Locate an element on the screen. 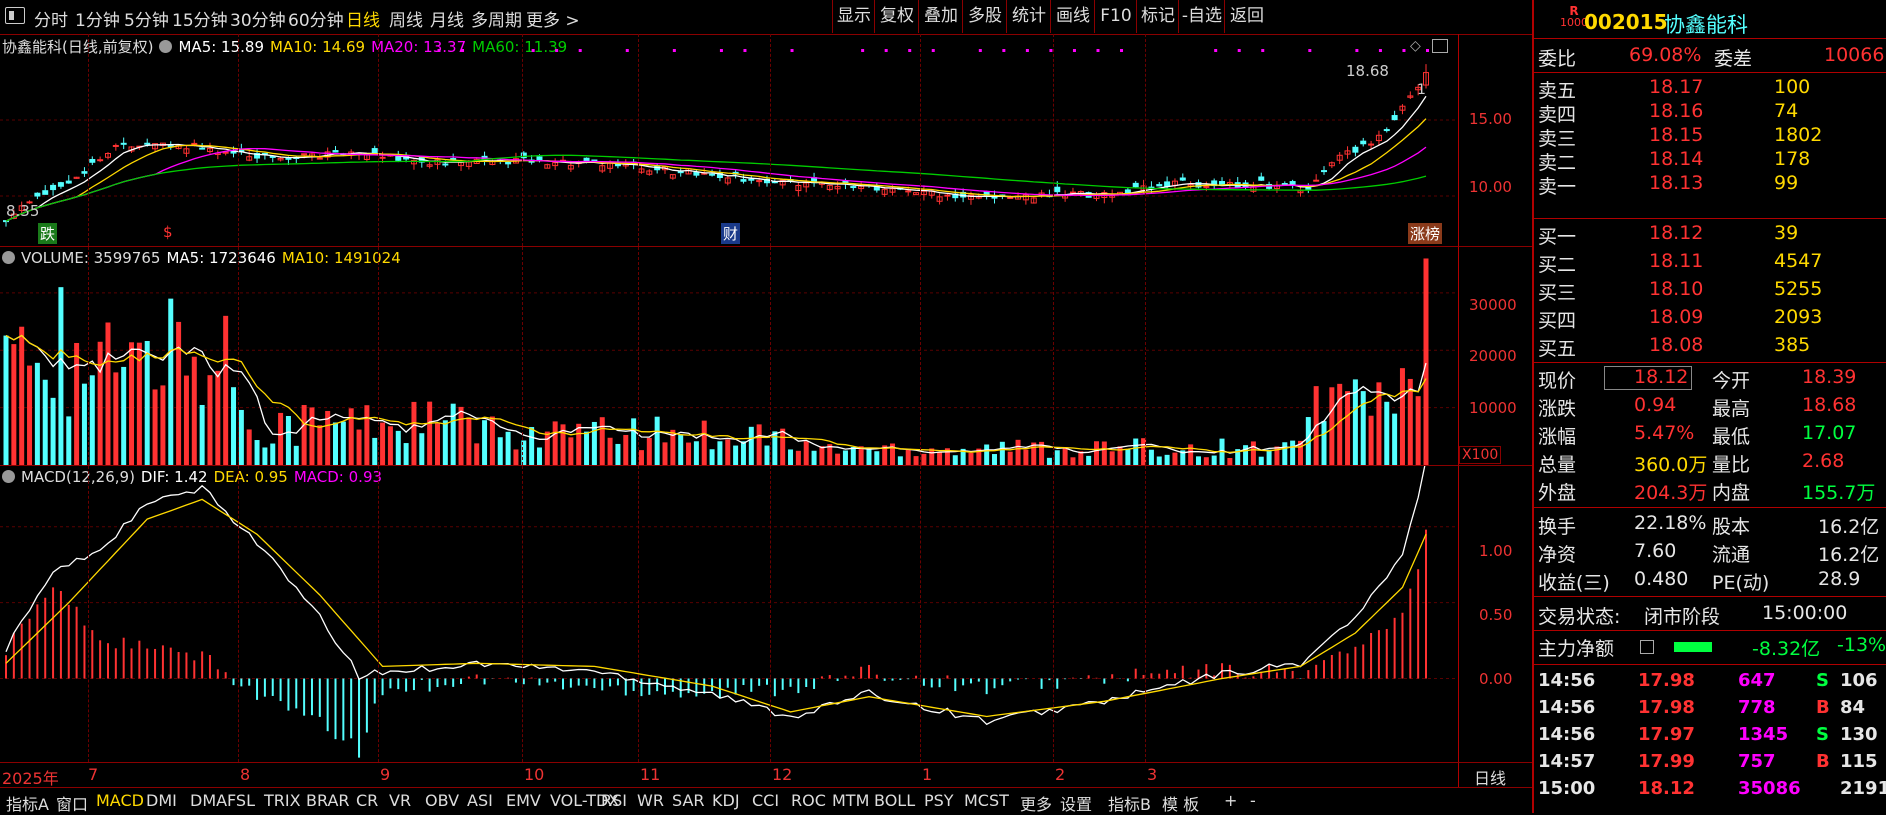  finance-badge: 财 is located at coordinates (731, 233).